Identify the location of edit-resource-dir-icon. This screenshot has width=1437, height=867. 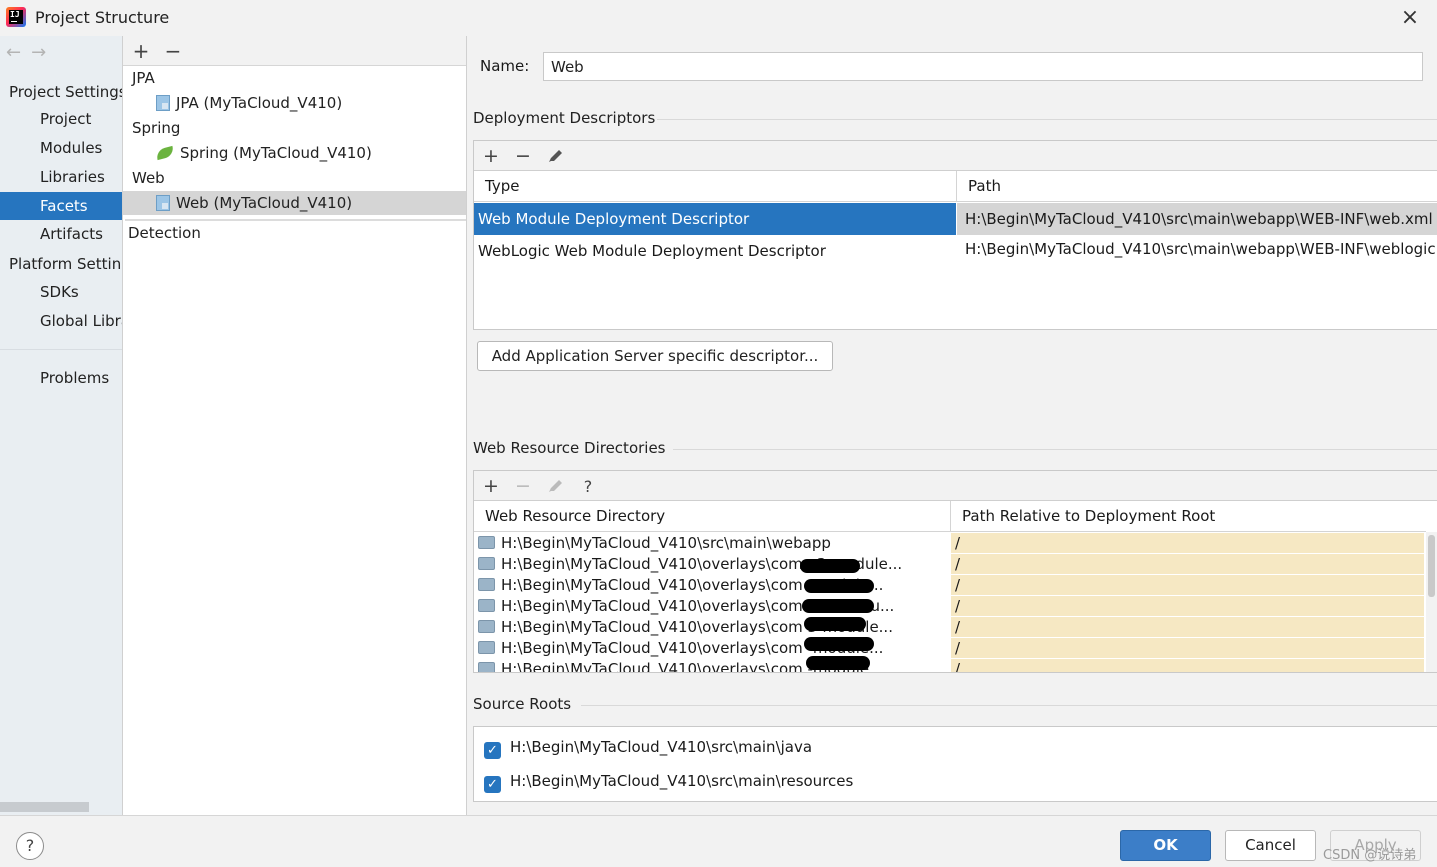
(556, 486).